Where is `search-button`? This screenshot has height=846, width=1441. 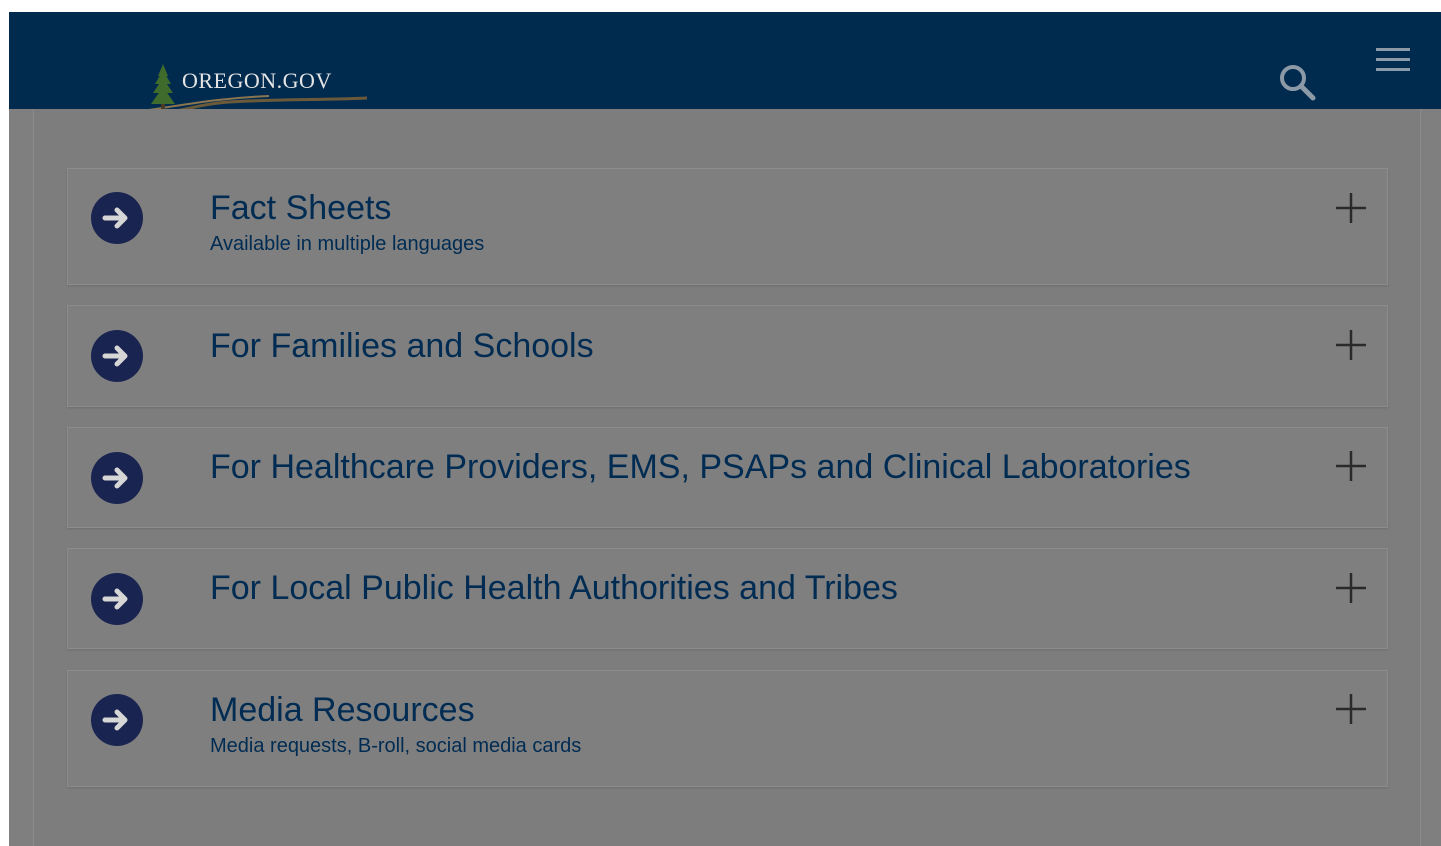
search-button is located at coordinates (1298, 83).